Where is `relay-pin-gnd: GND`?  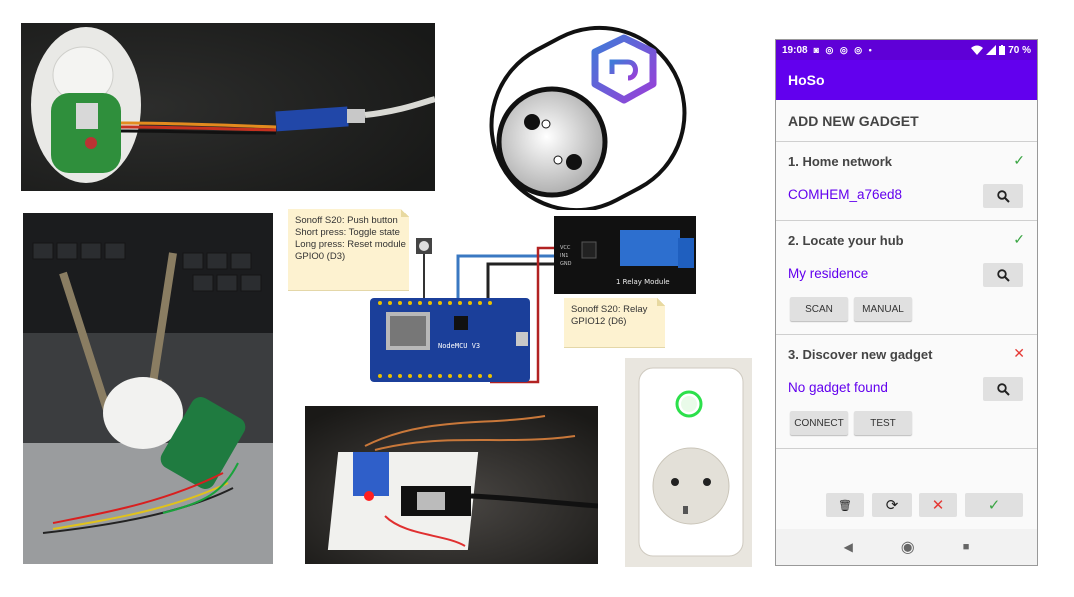
relay-pin-gnd: GND is located at coordinates (566, 264).